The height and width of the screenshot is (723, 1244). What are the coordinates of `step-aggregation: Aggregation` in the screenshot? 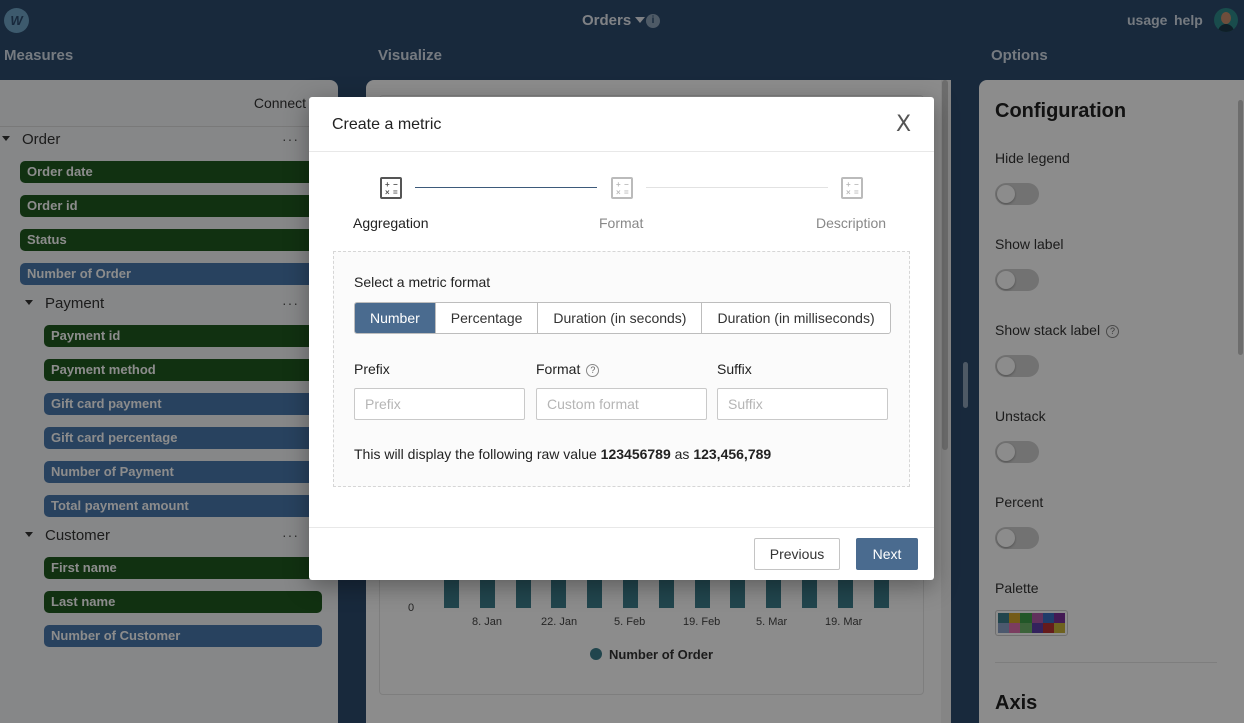 It's located at (391, 223).